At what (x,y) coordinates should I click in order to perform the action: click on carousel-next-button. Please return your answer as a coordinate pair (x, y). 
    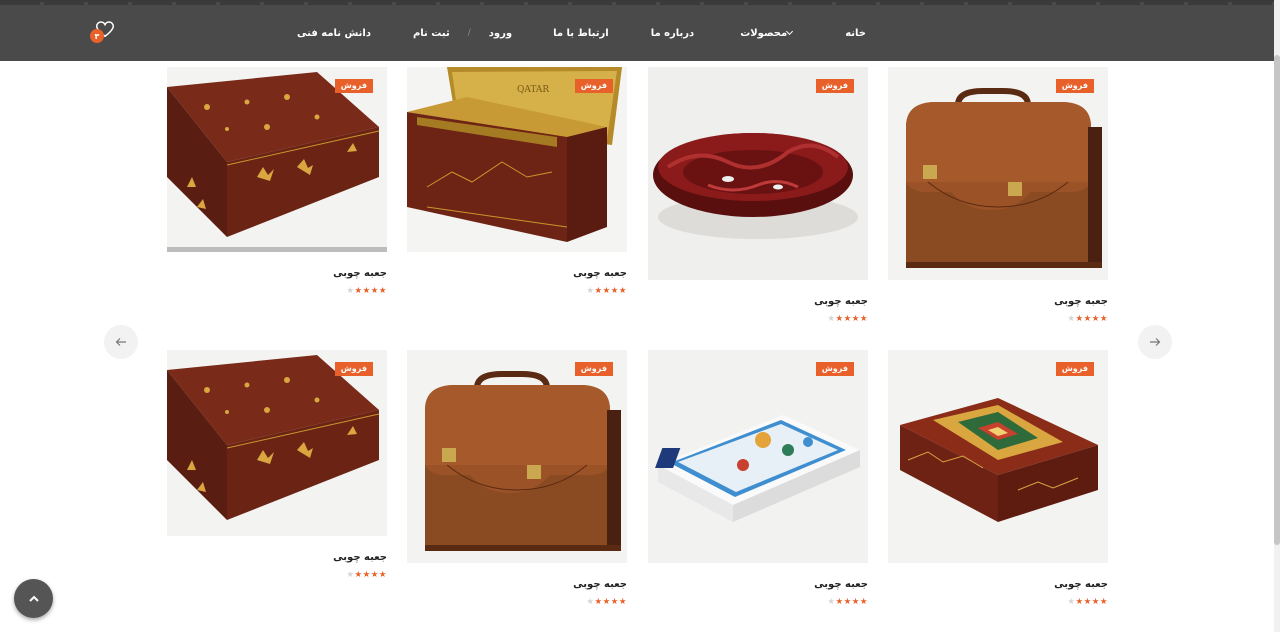
    Looking at the image, I should click on (1155, 342).